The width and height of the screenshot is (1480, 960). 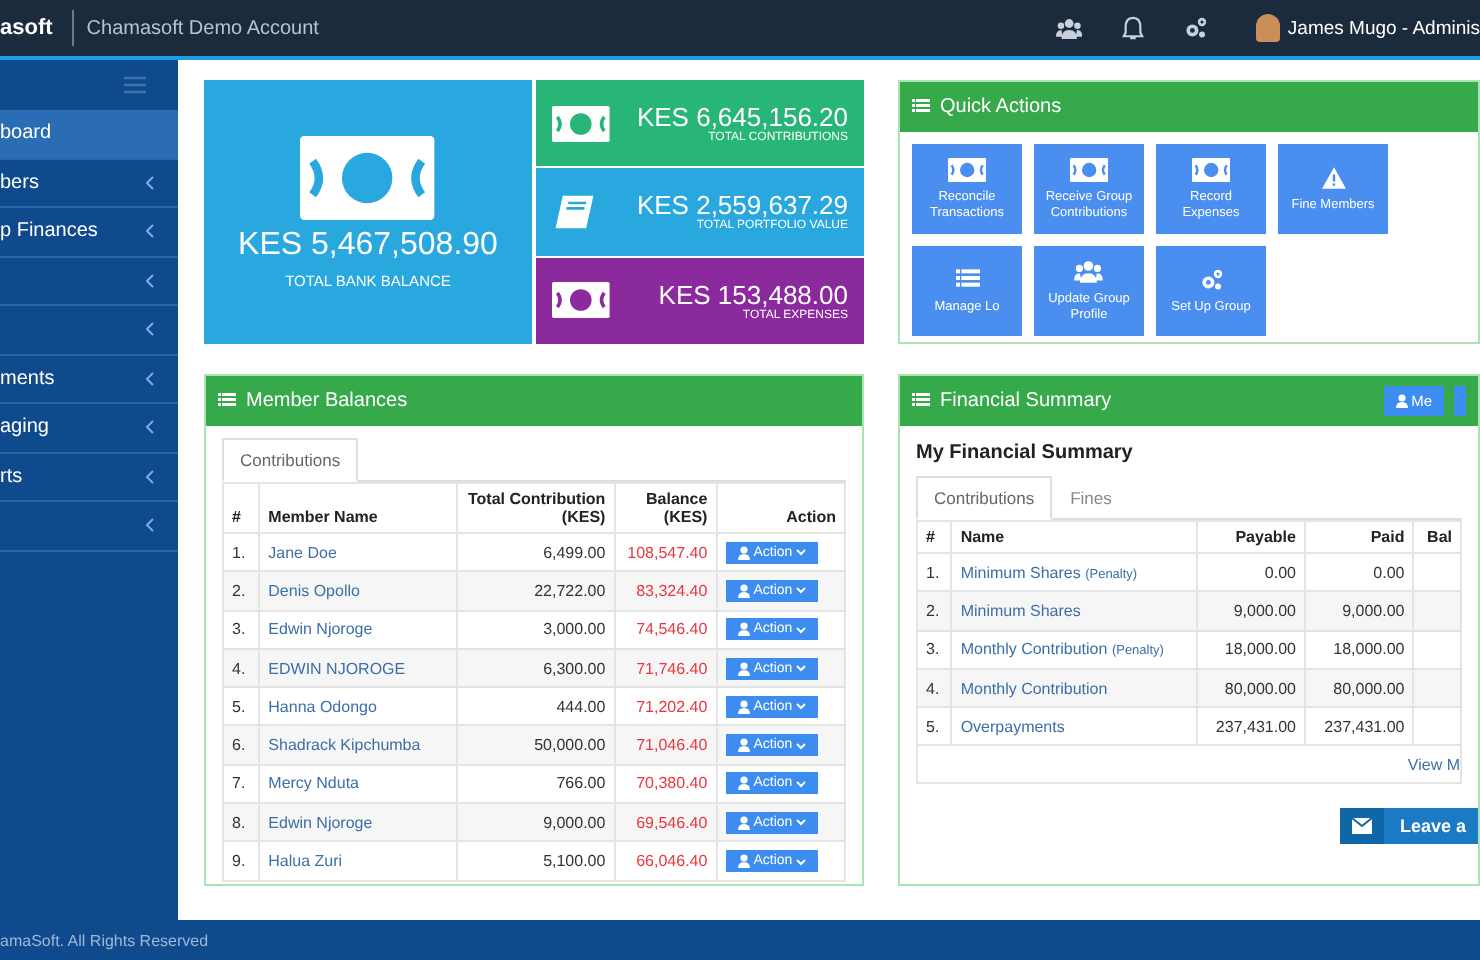 I want to click on avatar, so click(x=1267, y=28).